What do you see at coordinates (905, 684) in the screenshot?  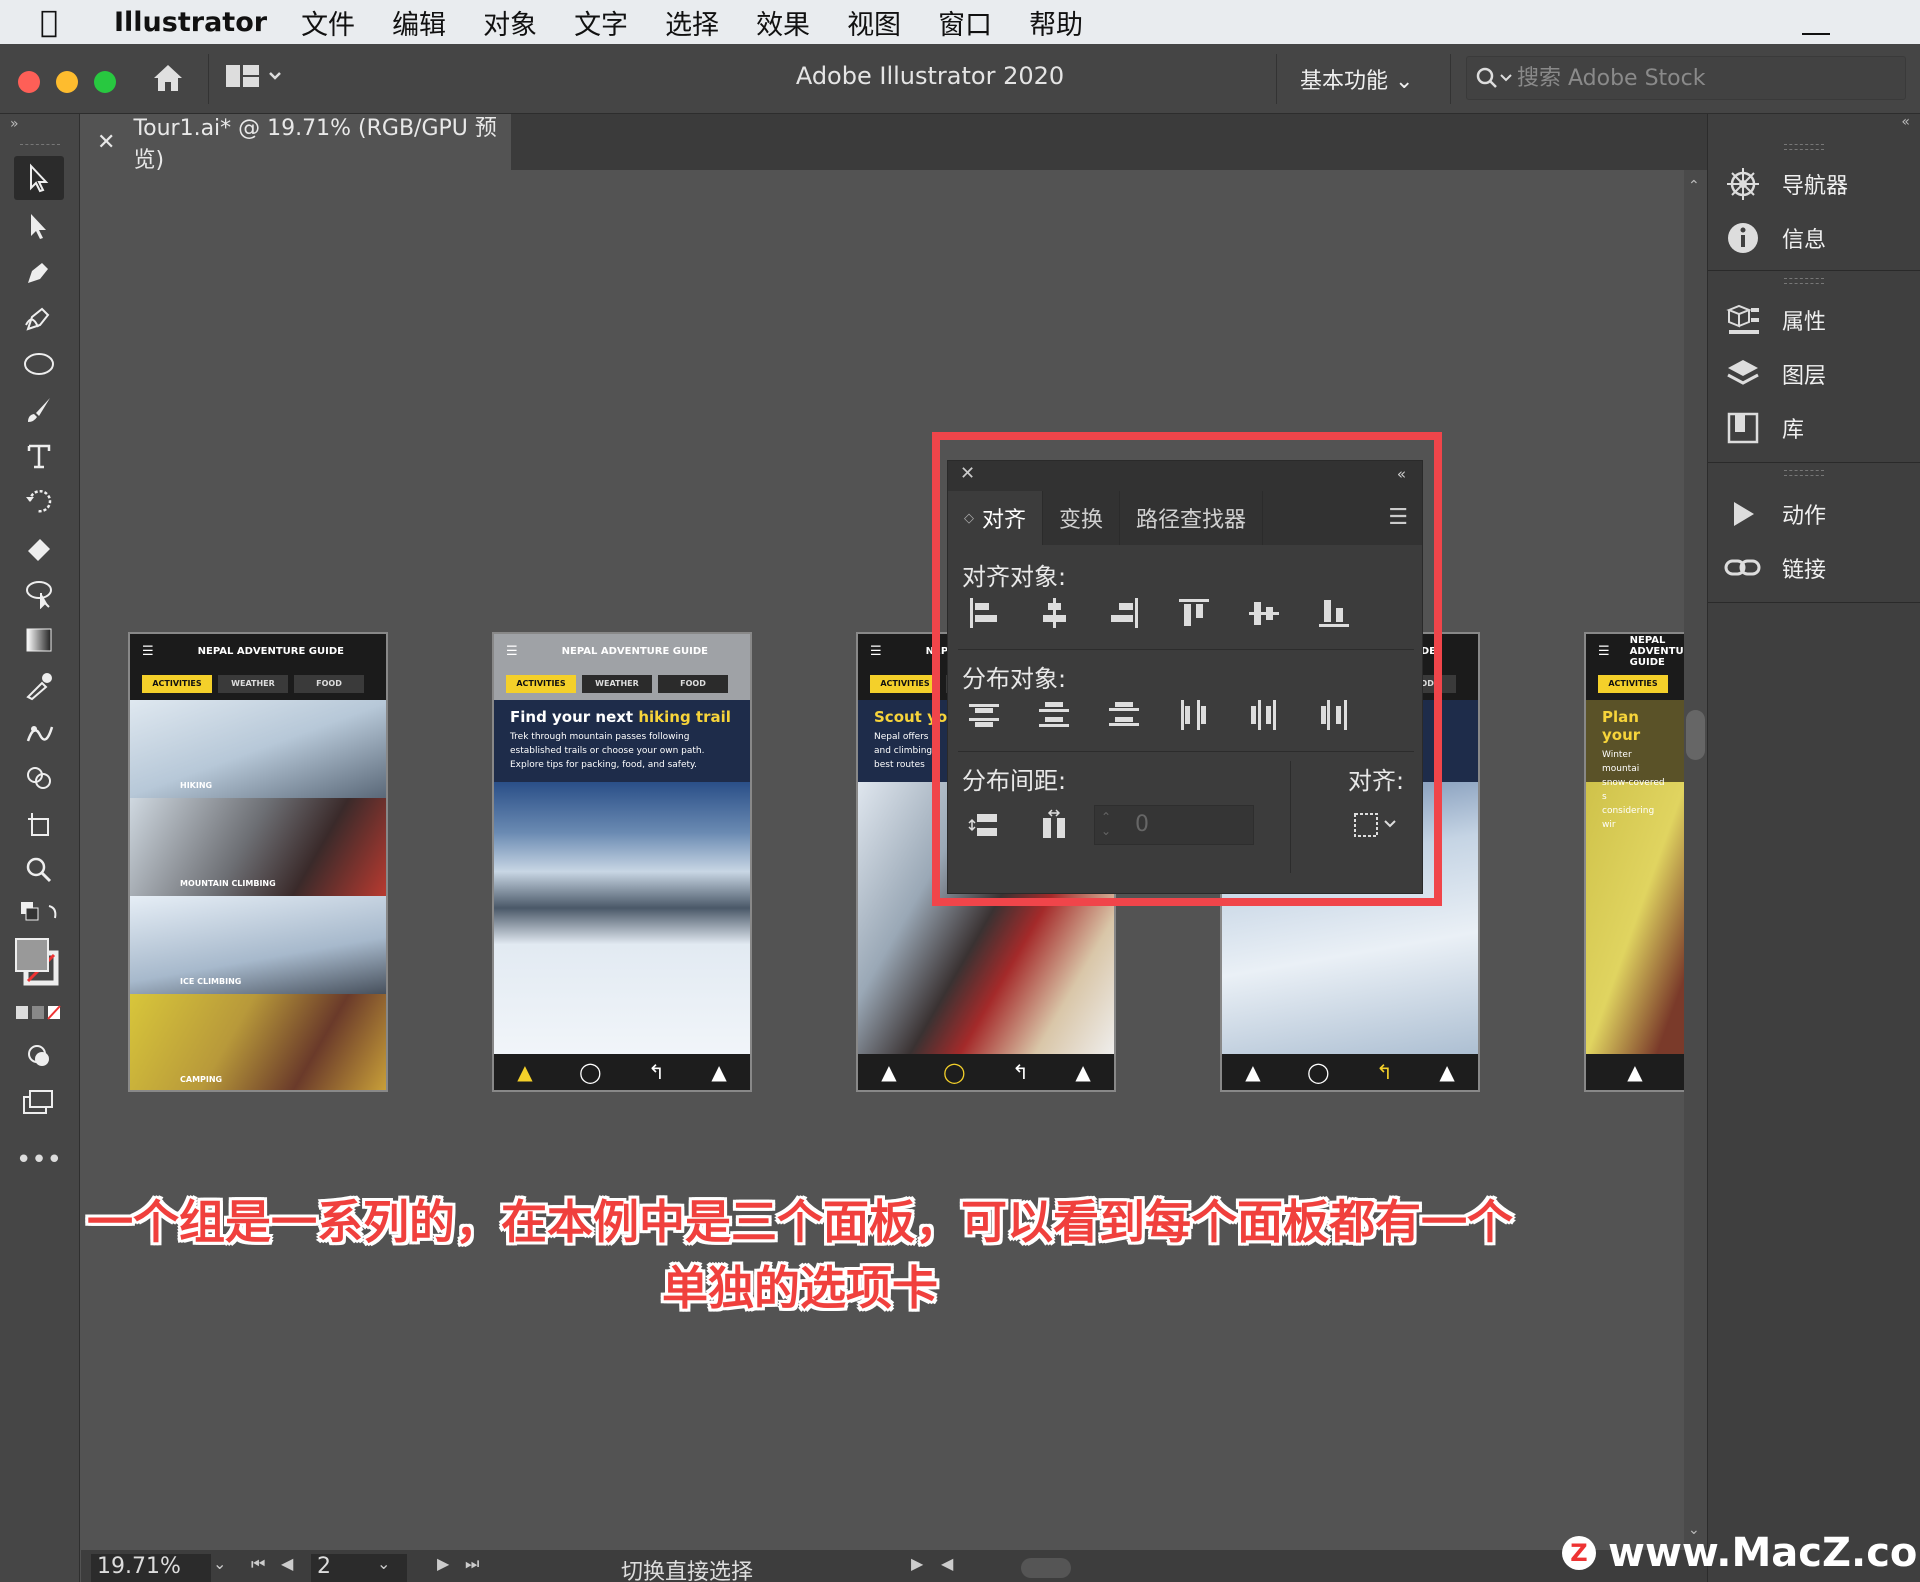 I see `tab-activities: ACTIVITIES` at bounding box center [905, 684].